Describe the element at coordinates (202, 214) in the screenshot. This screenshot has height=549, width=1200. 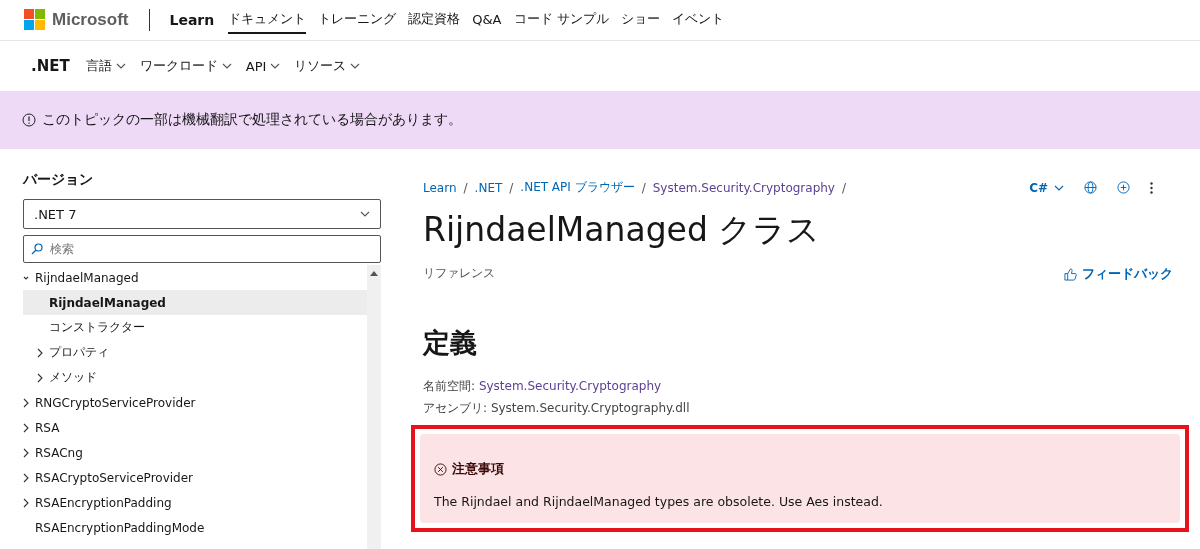
I see `version-select: .NET 7` at that location.